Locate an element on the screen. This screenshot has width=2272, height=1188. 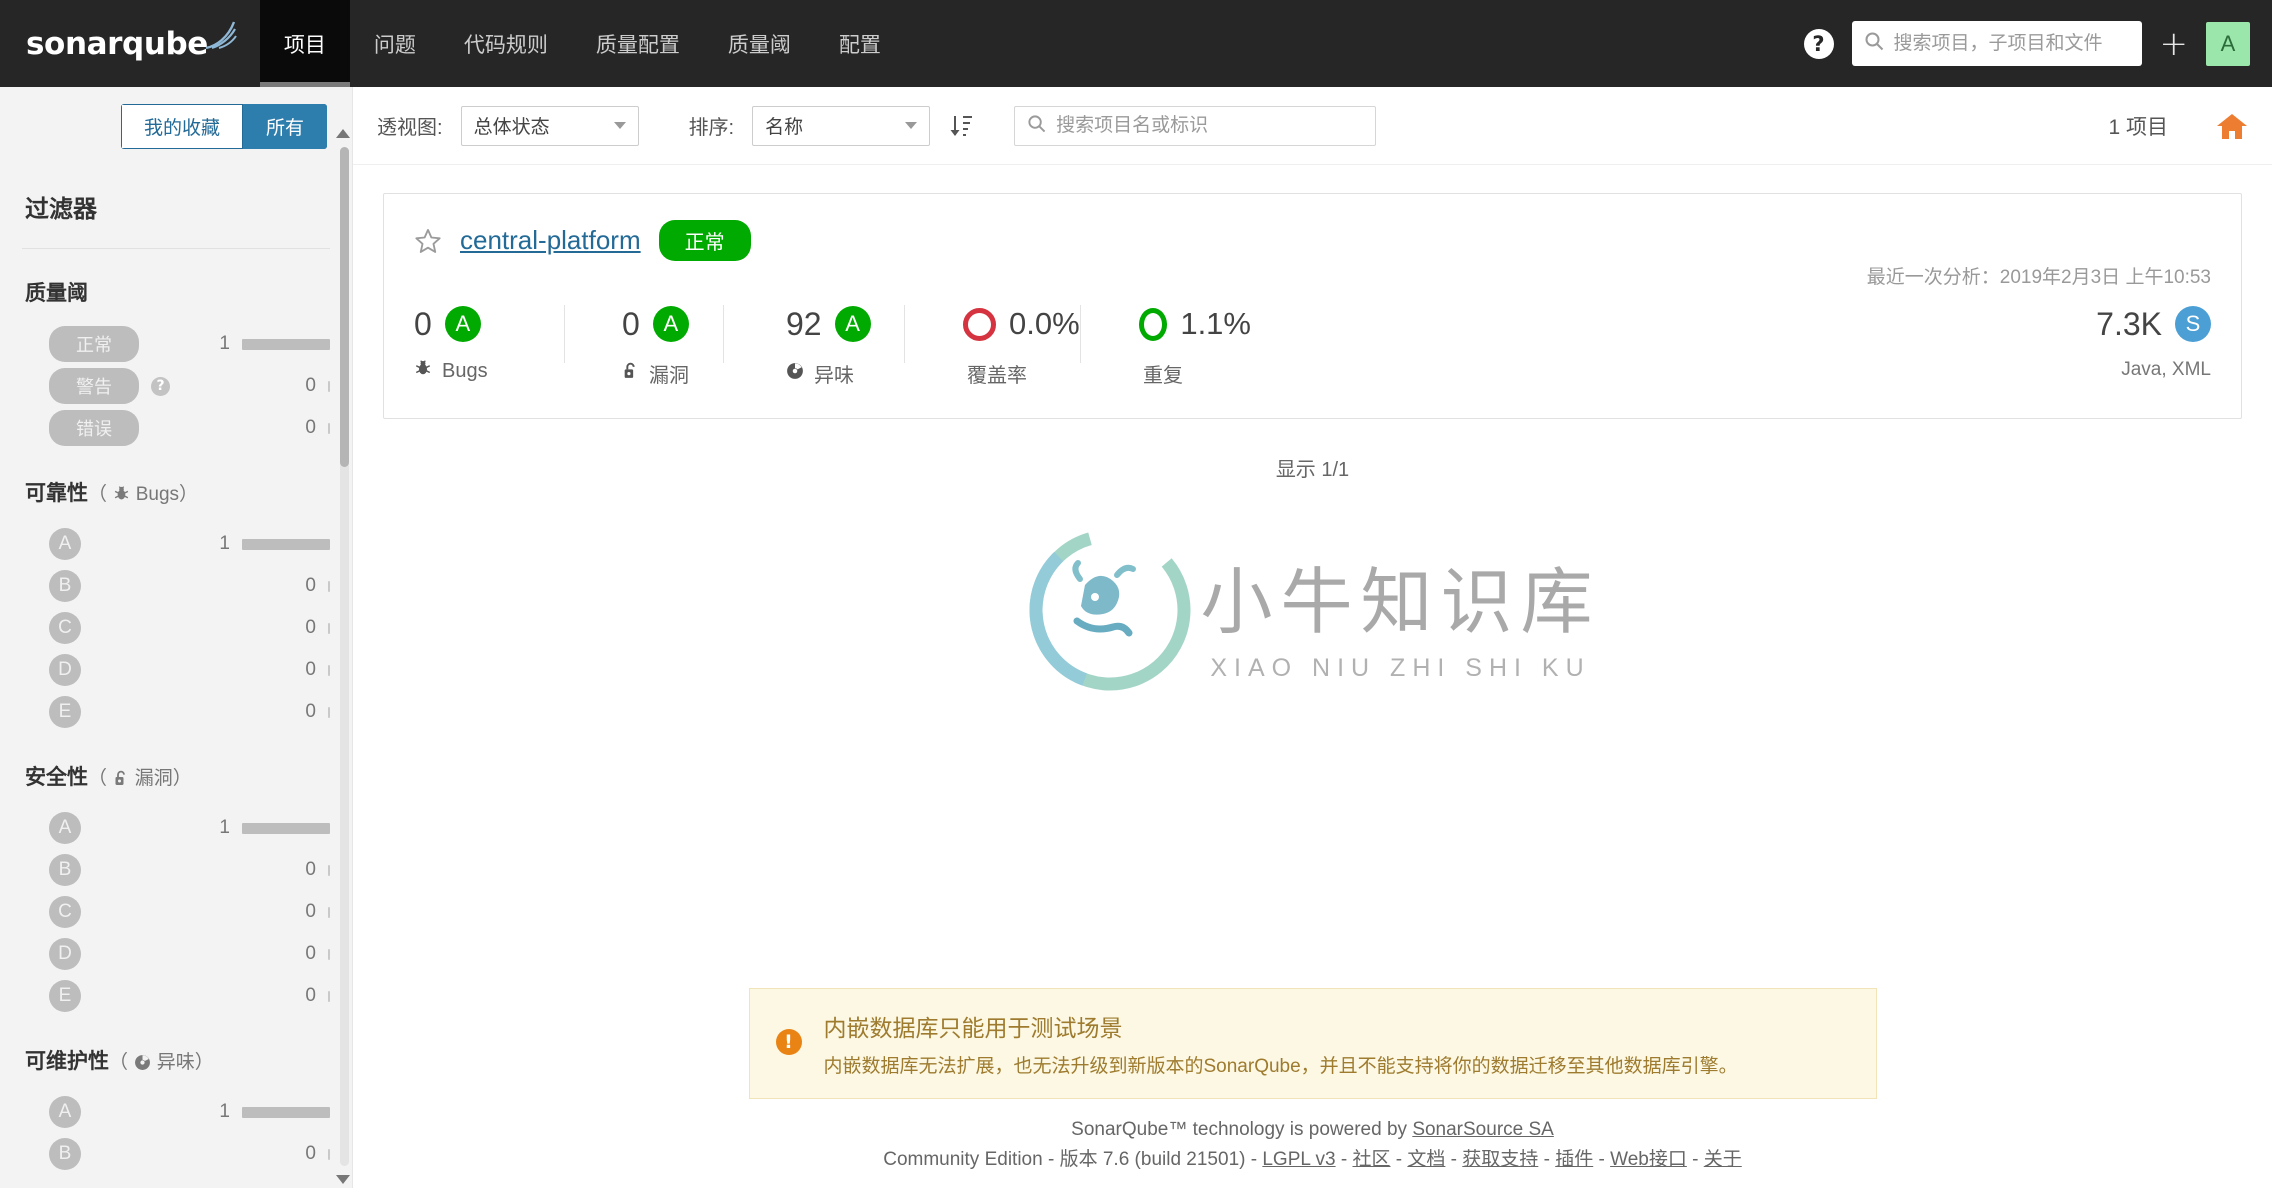
facet-row-security-b: B 0 is located at coordinates (177, 870).